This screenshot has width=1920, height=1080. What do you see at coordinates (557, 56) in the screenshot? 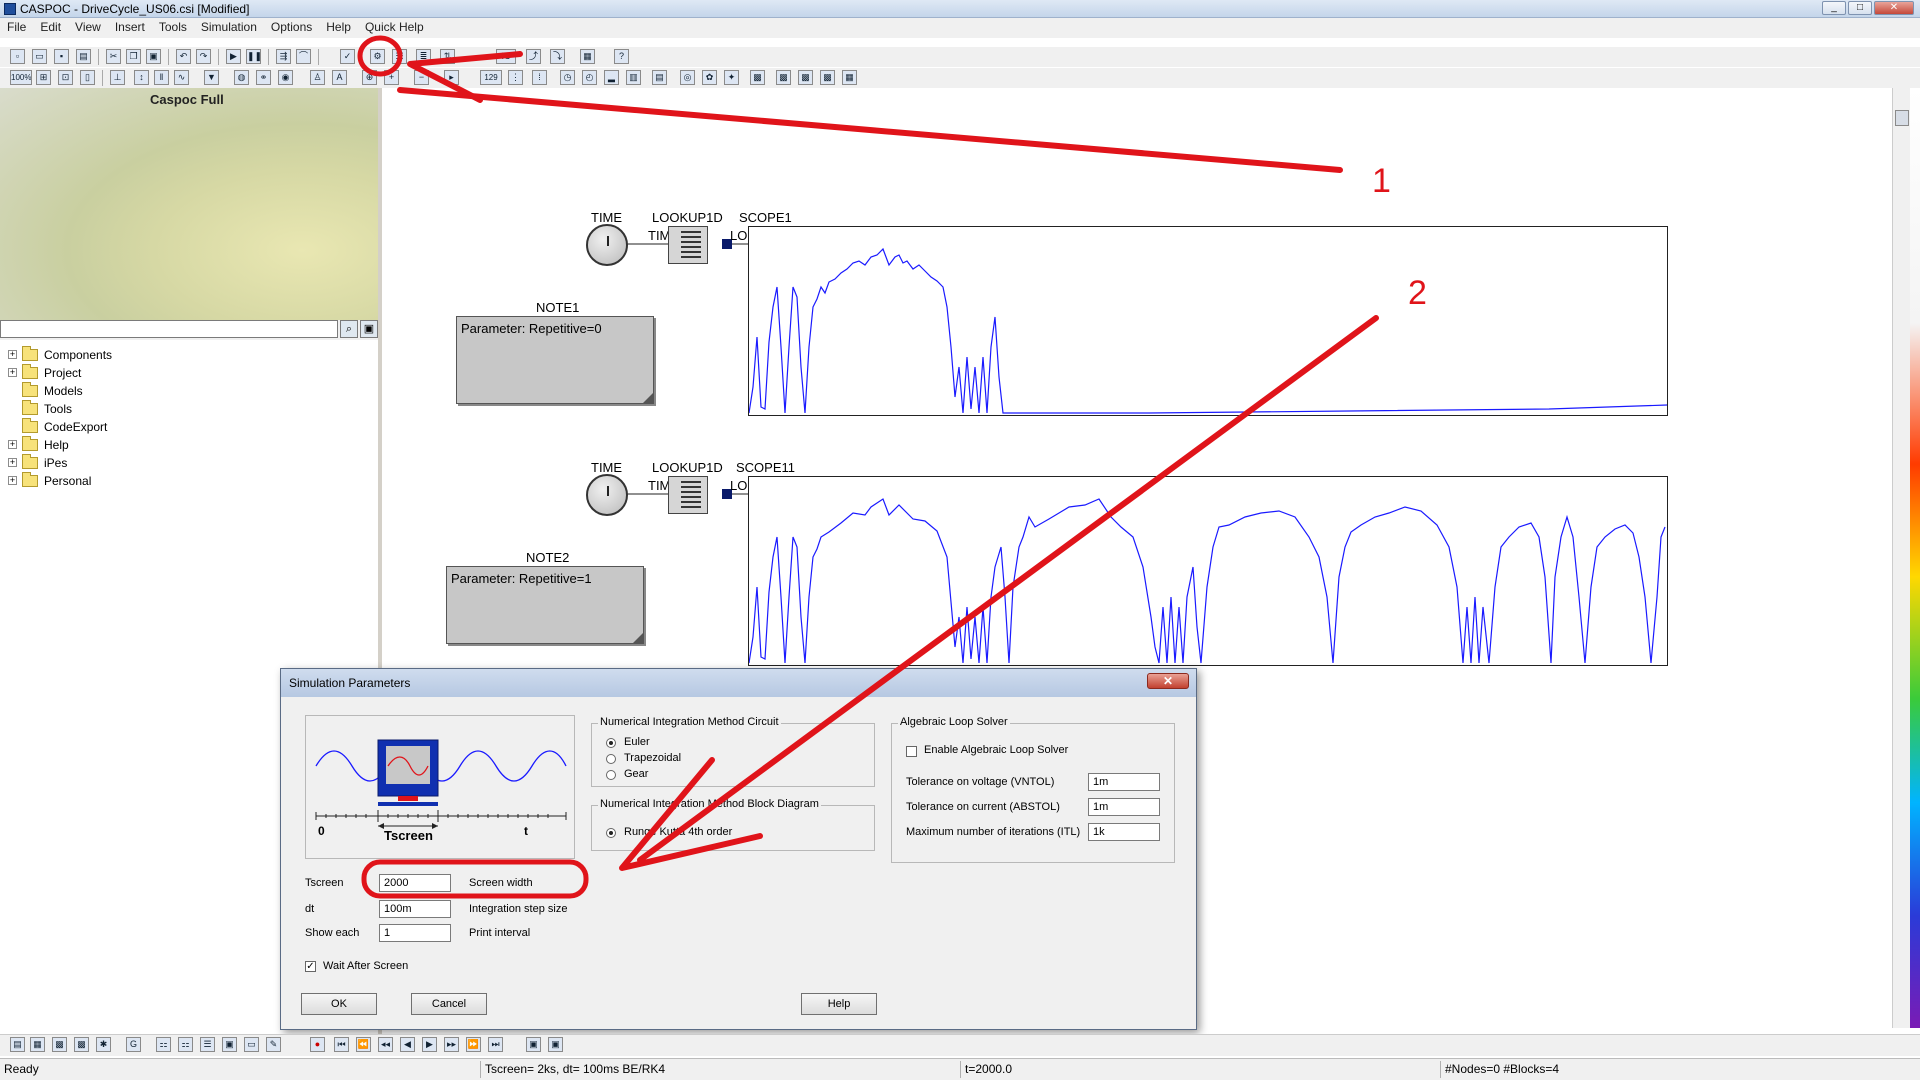
I see `import-icon: ⤵` at bounding box center [557, 56].